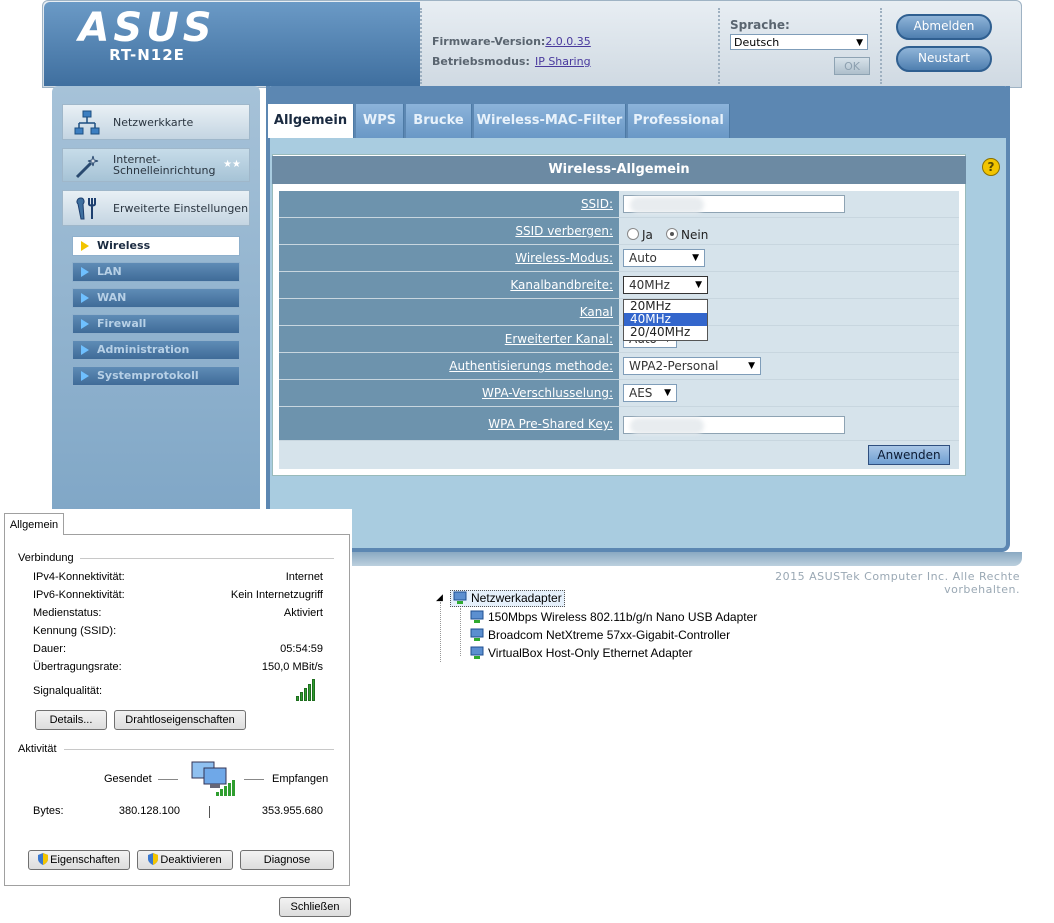 Image resolution: width=1054 pixels, height=923 pixels. What do you see at coordinates (439, 121) in the screenshot?
I see `tab-bridge: Brucke` at bounding box center [439, 121].